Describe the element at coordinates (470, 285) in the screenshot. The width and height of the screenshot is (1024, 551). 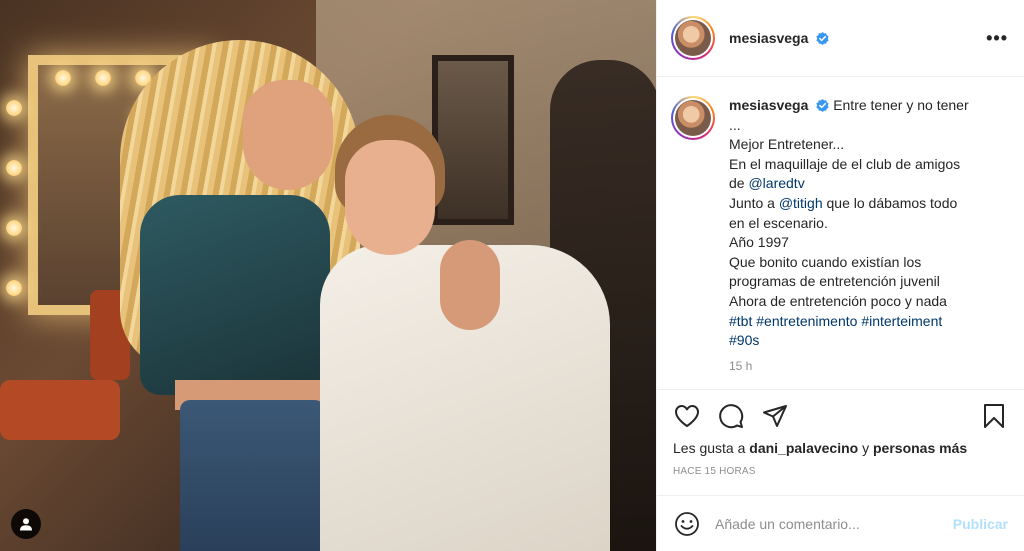
I see `photo-woman-arm` at that location.